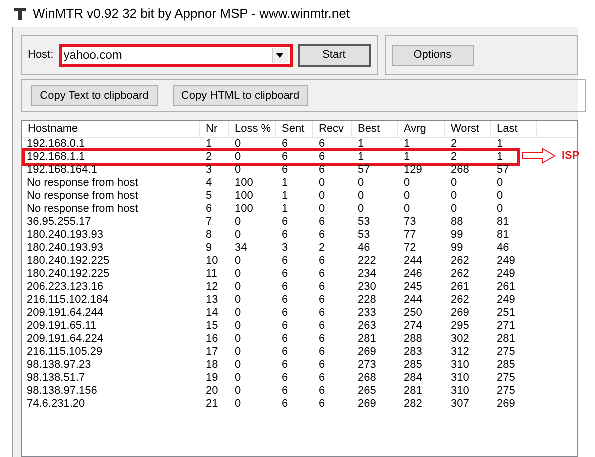 This screenshot has height=457, width=595. I want to click on table-cell-text: 275, so click(506, 378).